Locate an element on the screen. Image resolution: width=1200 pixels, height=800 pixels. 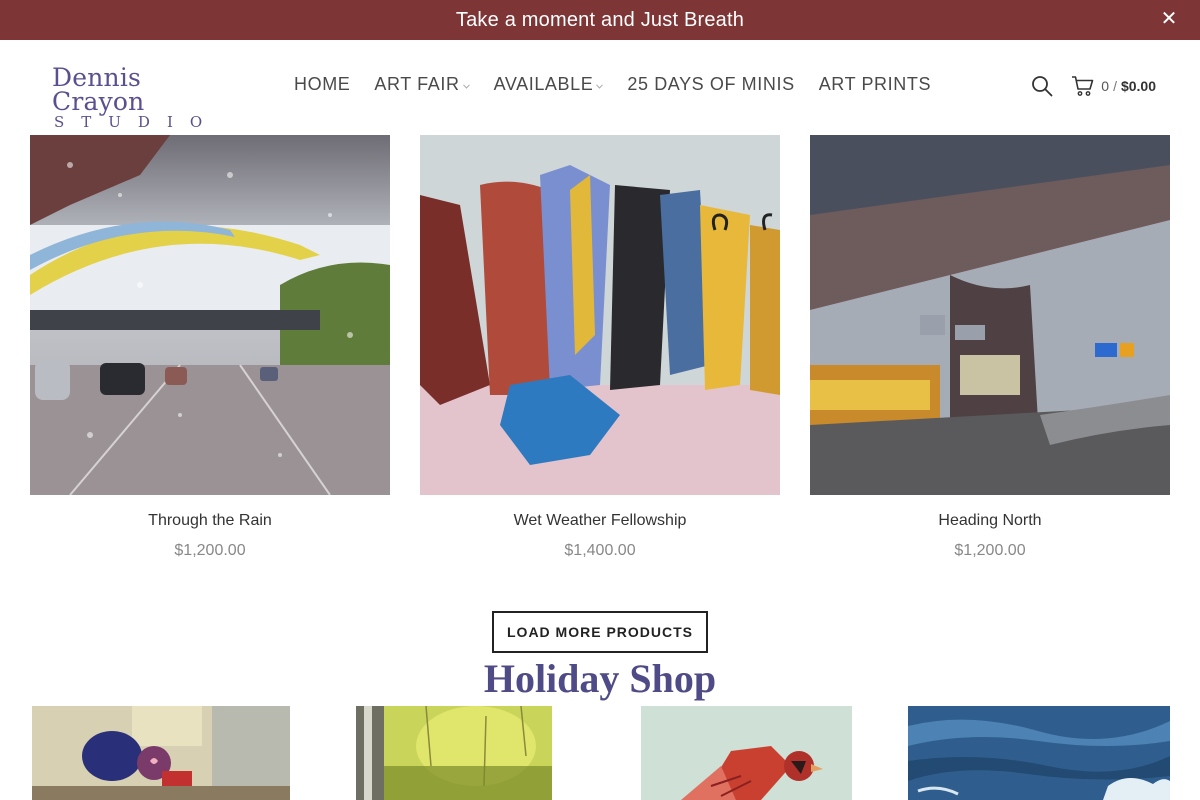
nav-label: ART PRINTS is located at coordinates (875, 84).